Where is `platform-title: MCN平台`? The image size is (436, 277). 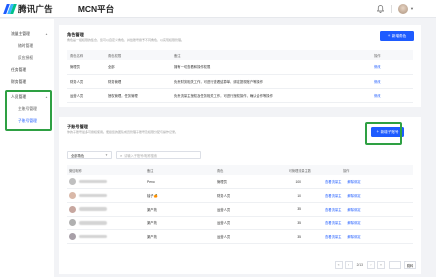
platform-title: MCN平台 is located at coordinates (96, 8).